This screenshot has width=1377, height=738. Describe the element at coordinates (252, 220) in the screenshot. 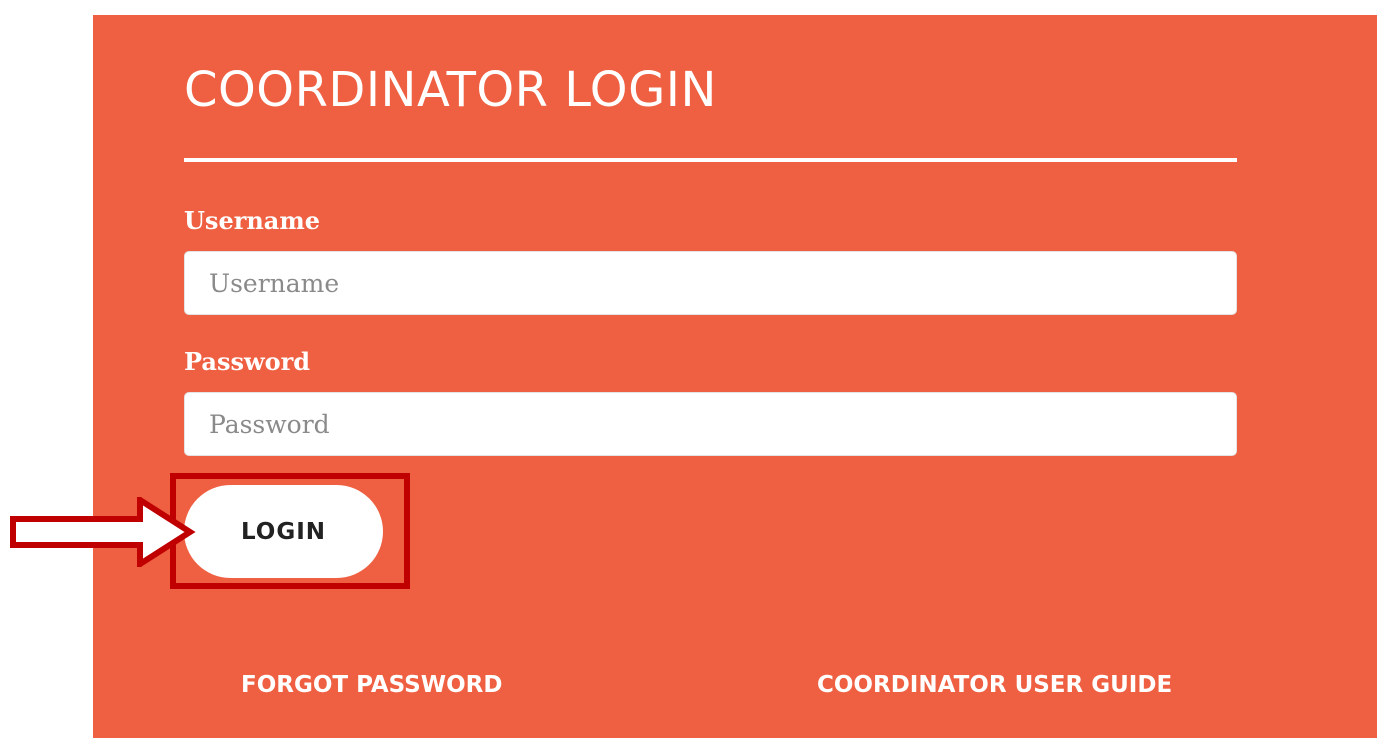

I see `username-label: Username` at that location.